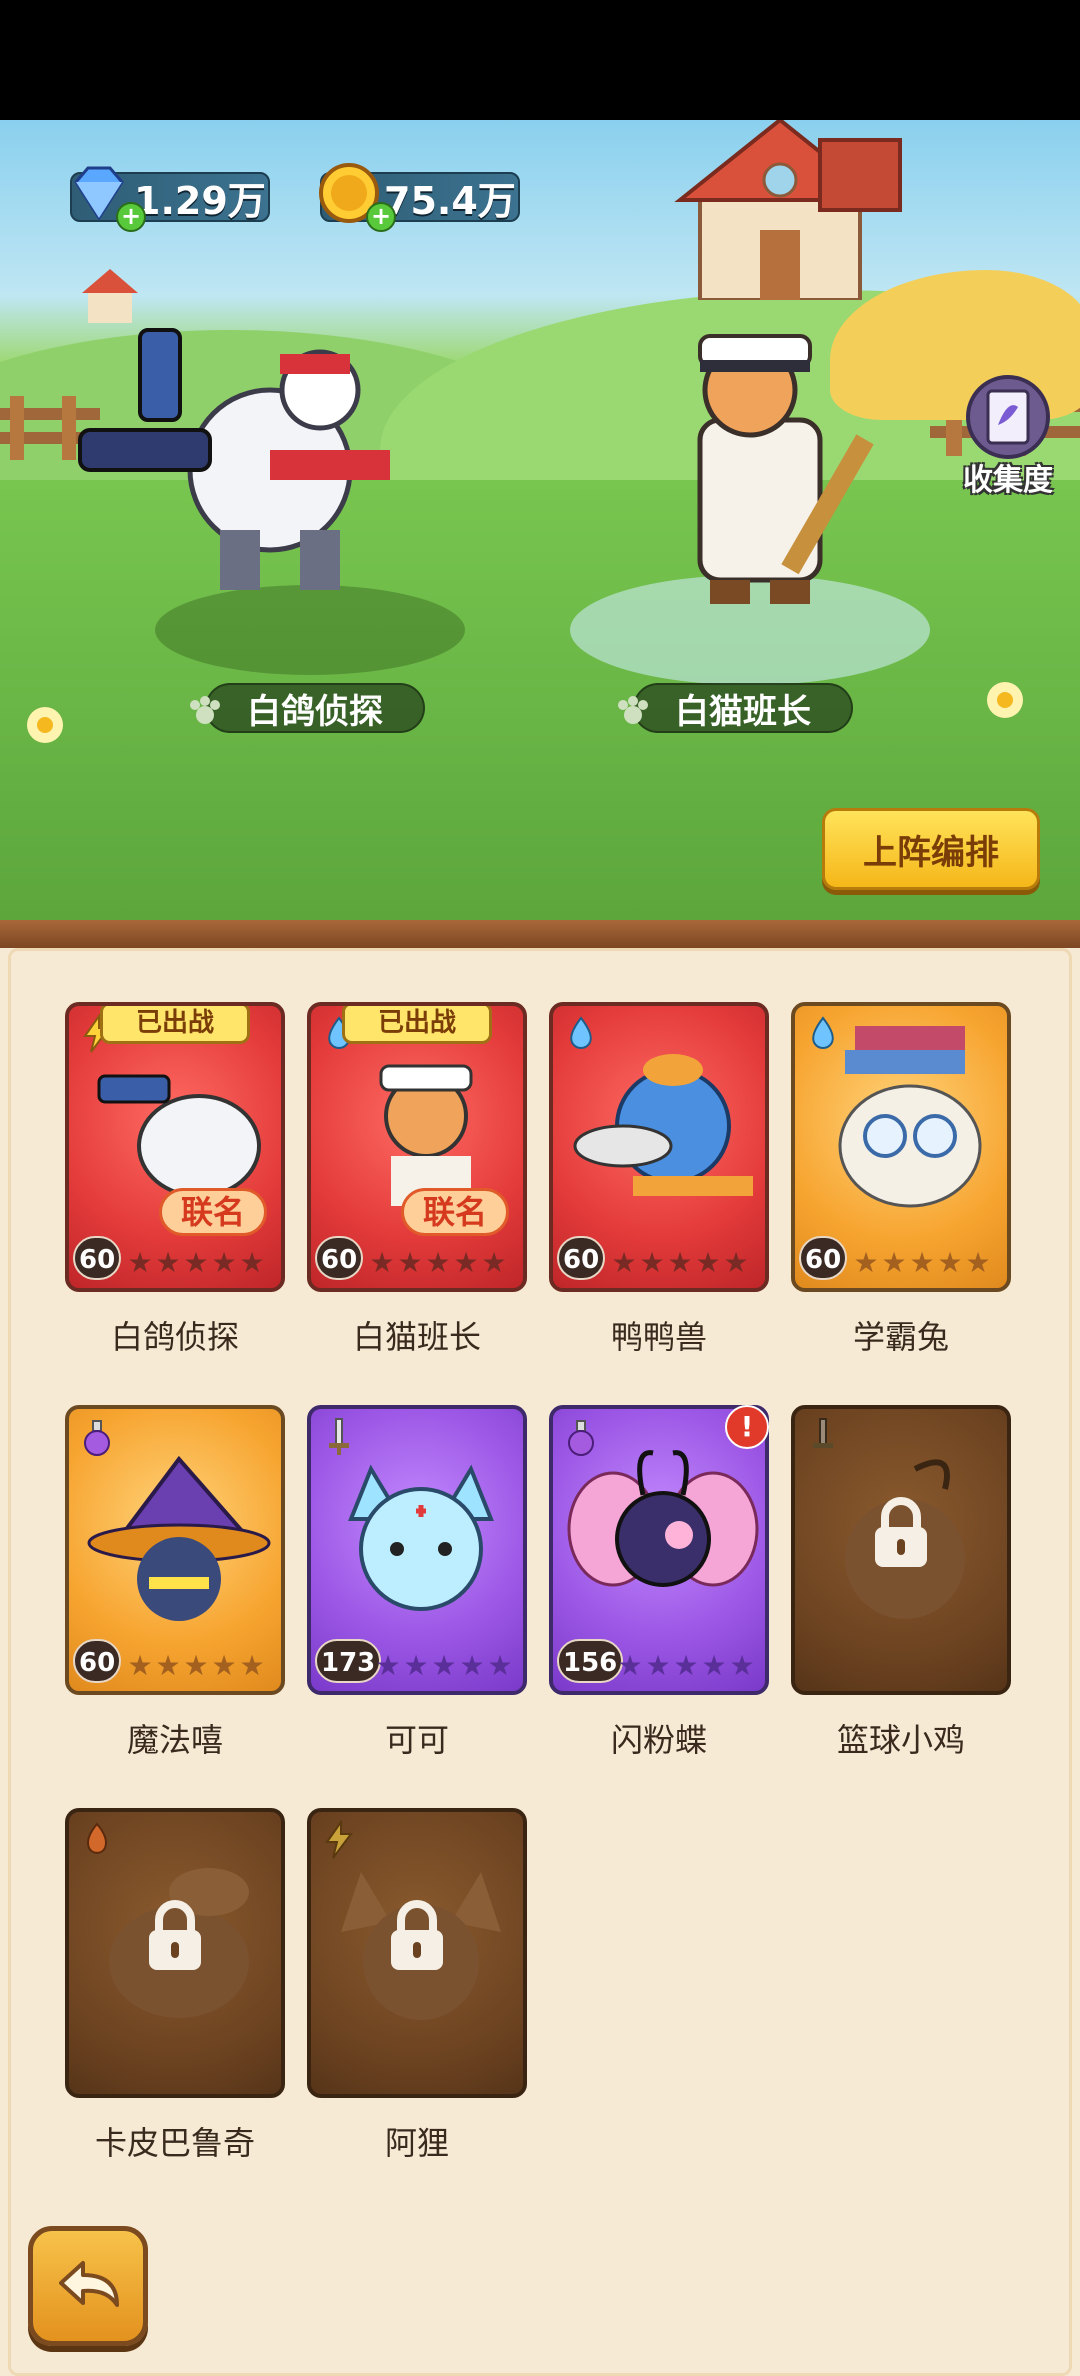  Describe the element at coordinates (315, 711) in the screenshot. I see `hero-name-1: 白鸽侦探` at that location.